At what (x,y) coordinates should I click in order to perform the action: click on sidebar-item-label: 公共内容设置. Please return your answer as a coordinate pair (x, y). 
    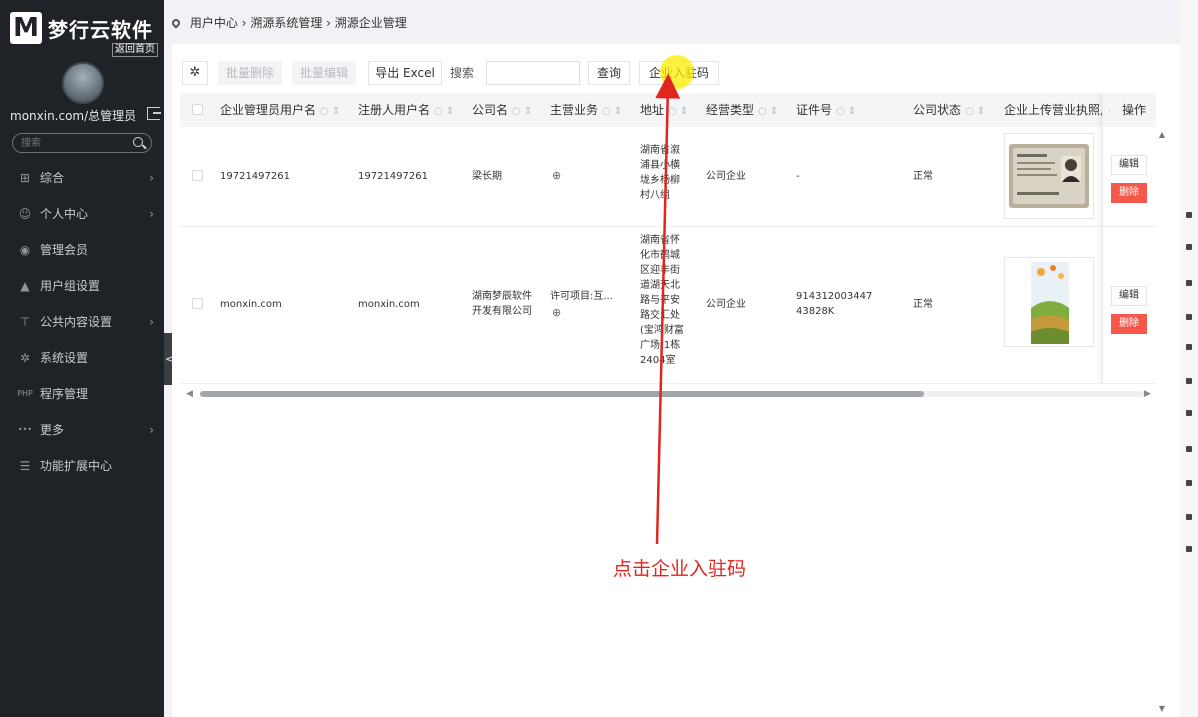
    Looking at the image, I should click on (76, 322).